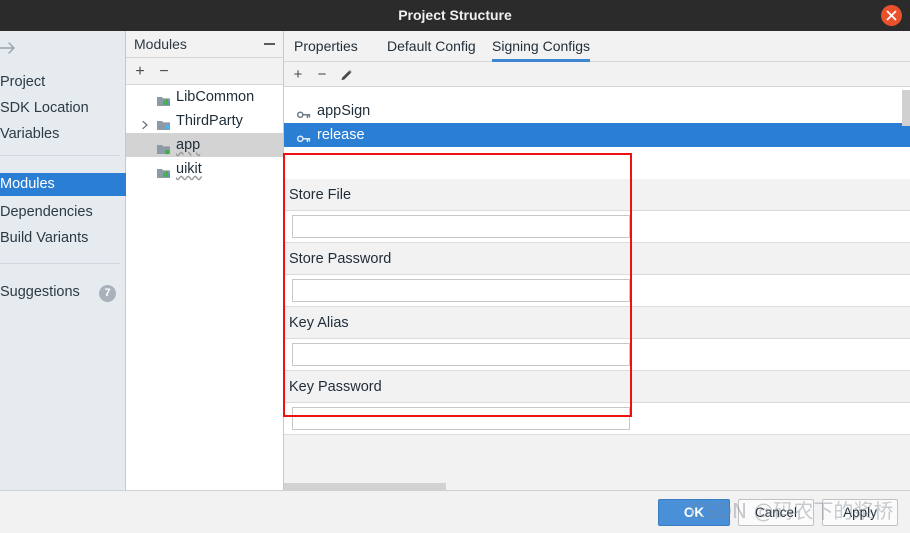 The width and height of the screenshot is (910, 533). I want to click on modules-panel-header: Modules, so click(204, 44).